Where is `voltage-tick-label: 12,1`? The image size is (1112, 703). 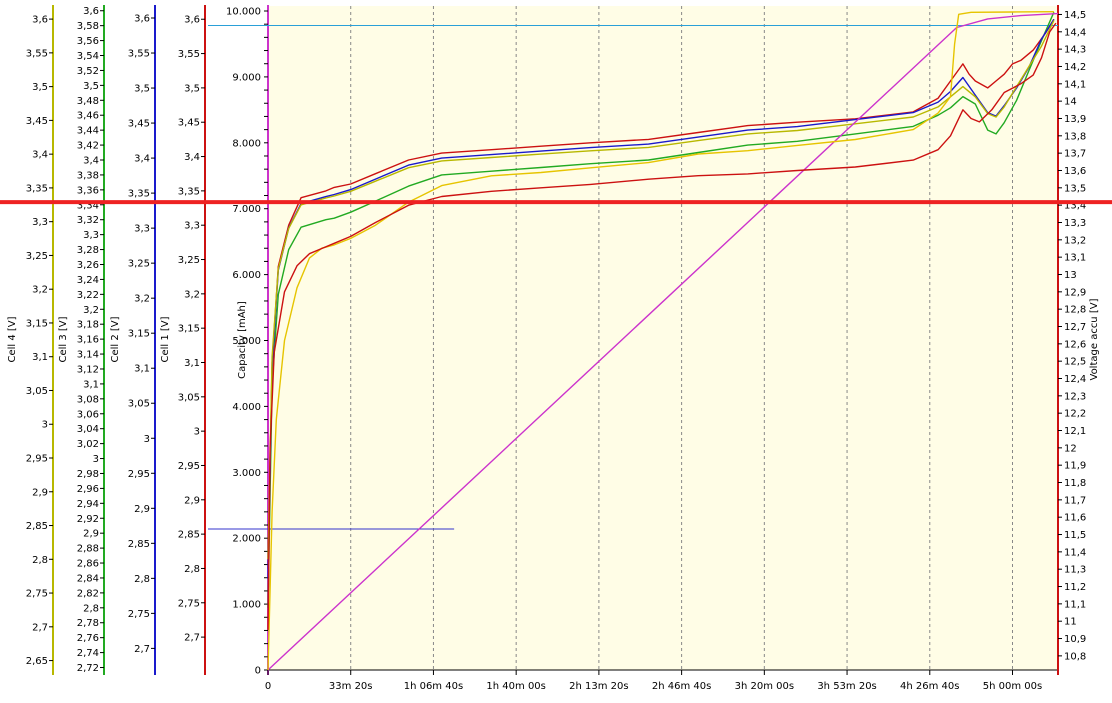
voltage-tick-label: 12,1 is located at coordinates (1075, 431).